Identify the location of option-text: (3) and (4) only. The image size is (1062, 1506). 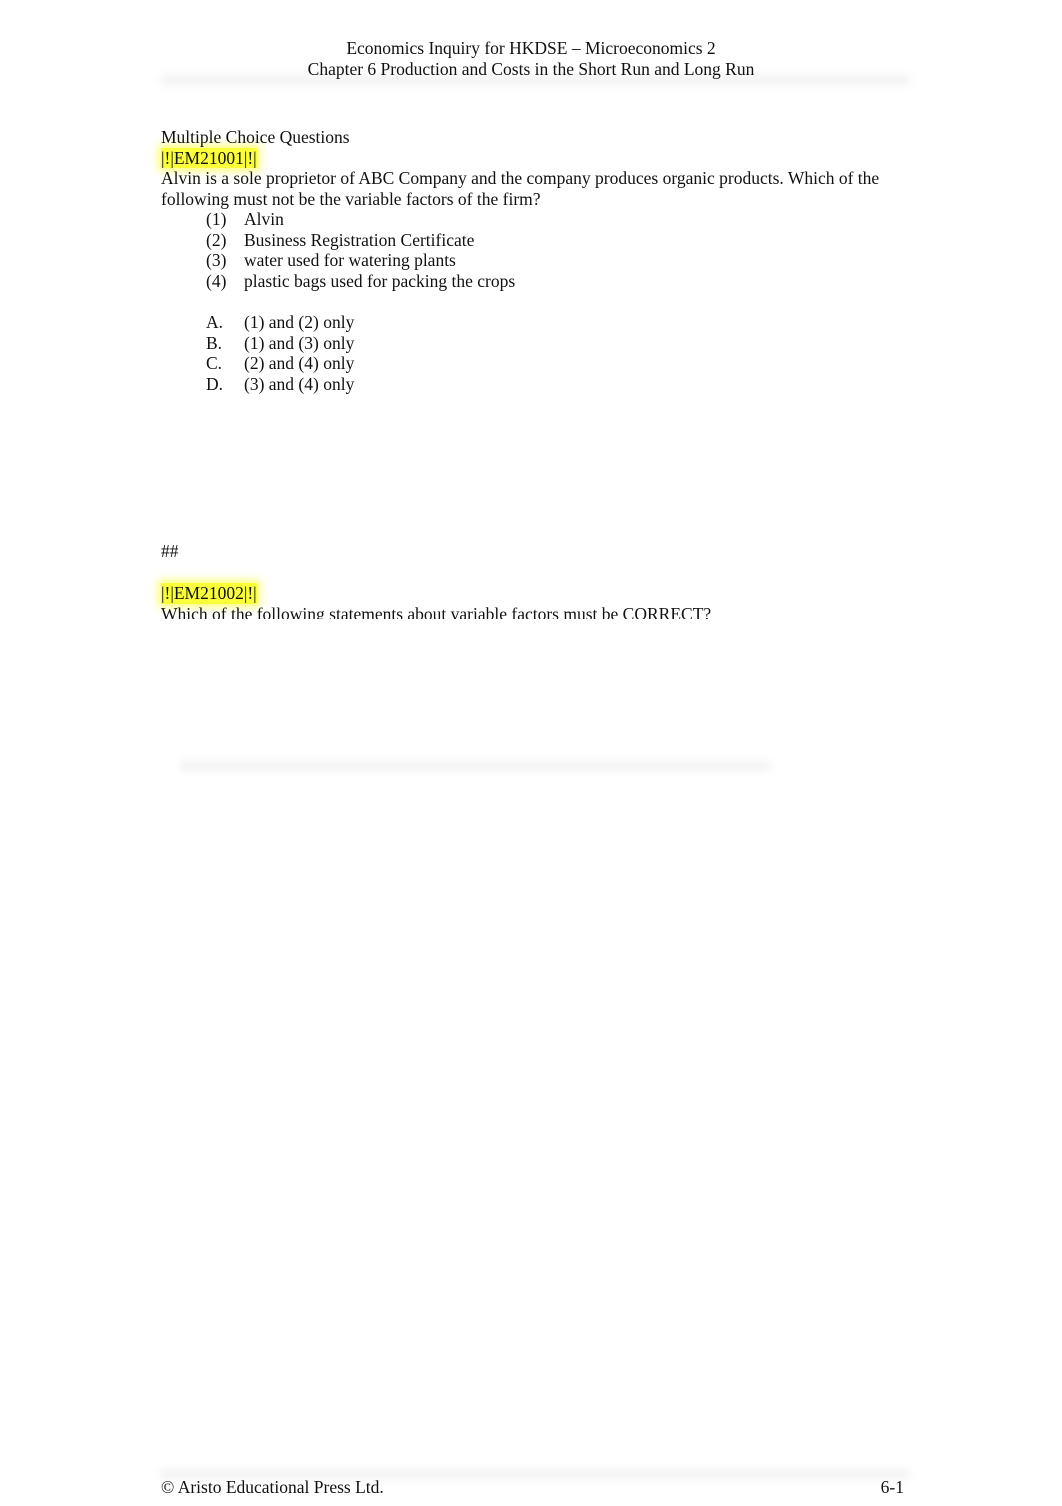
(299, 383).